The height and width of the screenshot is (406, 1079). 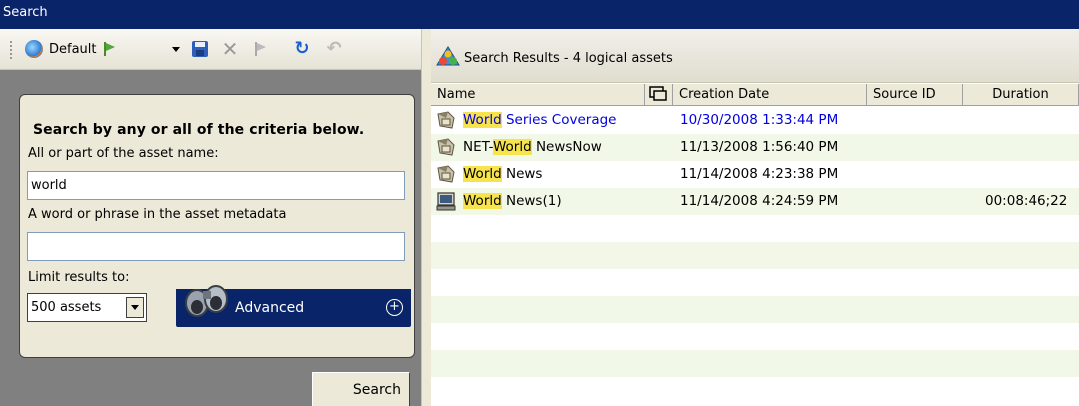 I want to click on limit-select: 500 assets, so click(x=87, y=307).